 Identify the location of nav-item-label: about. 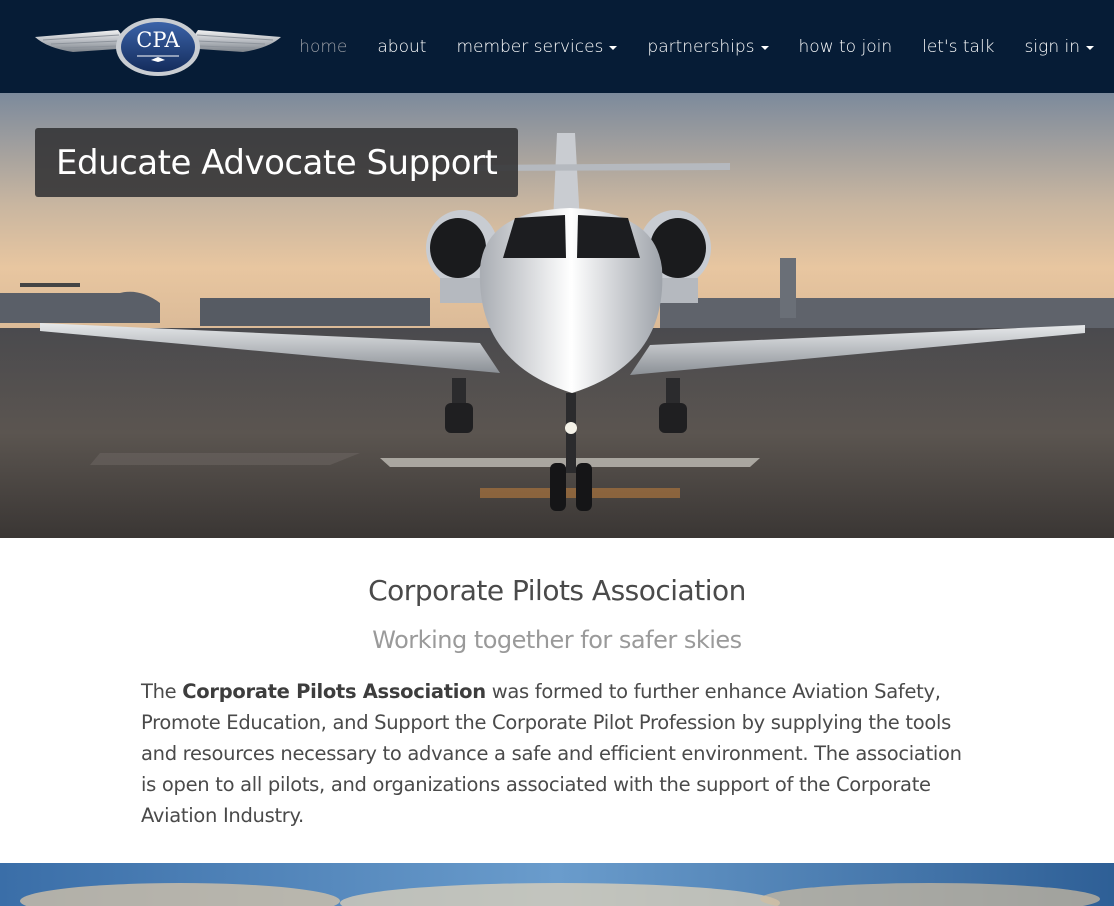
(402, 46).